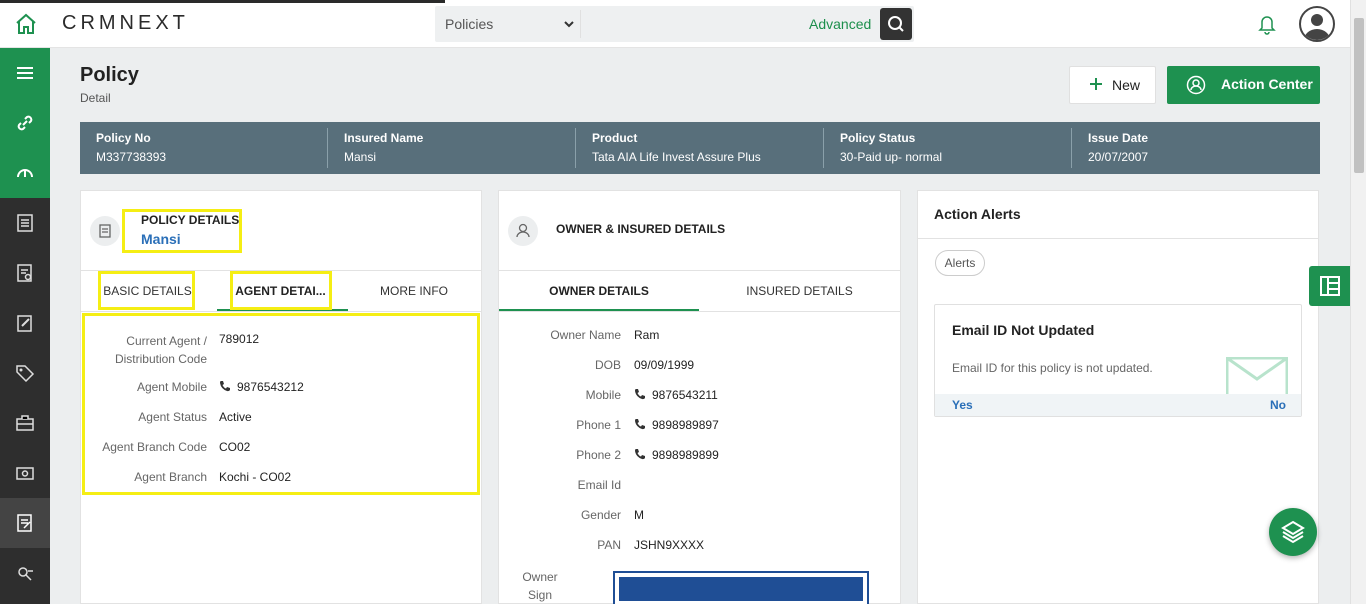 The image size is (1366, 604). Describe the element at coordinates (609, 545) in the screenshot. I see `field-label: PAN` at that location.